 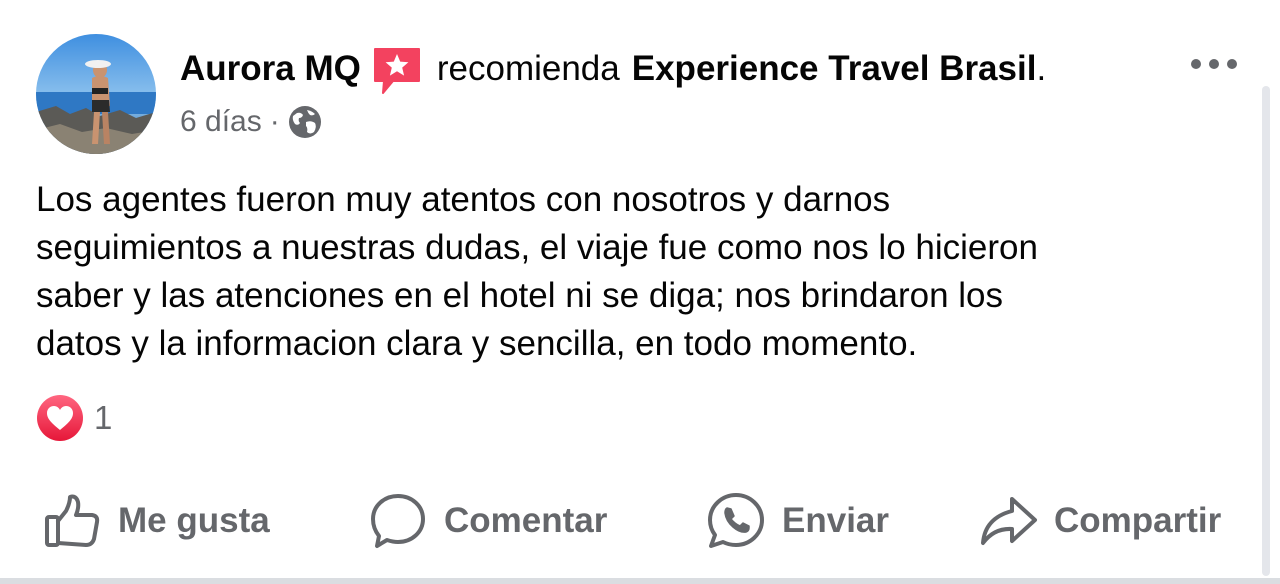 I want to click on love-reaction-icon, so click(x=60, y=418).